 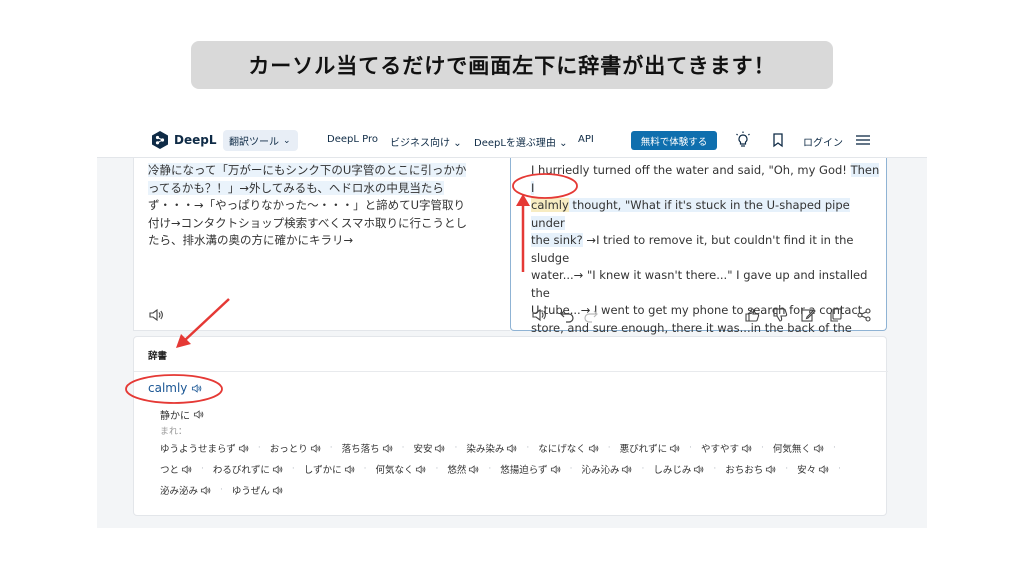 I want to click on synonym-item: 安々, so click(x=813, y=469).